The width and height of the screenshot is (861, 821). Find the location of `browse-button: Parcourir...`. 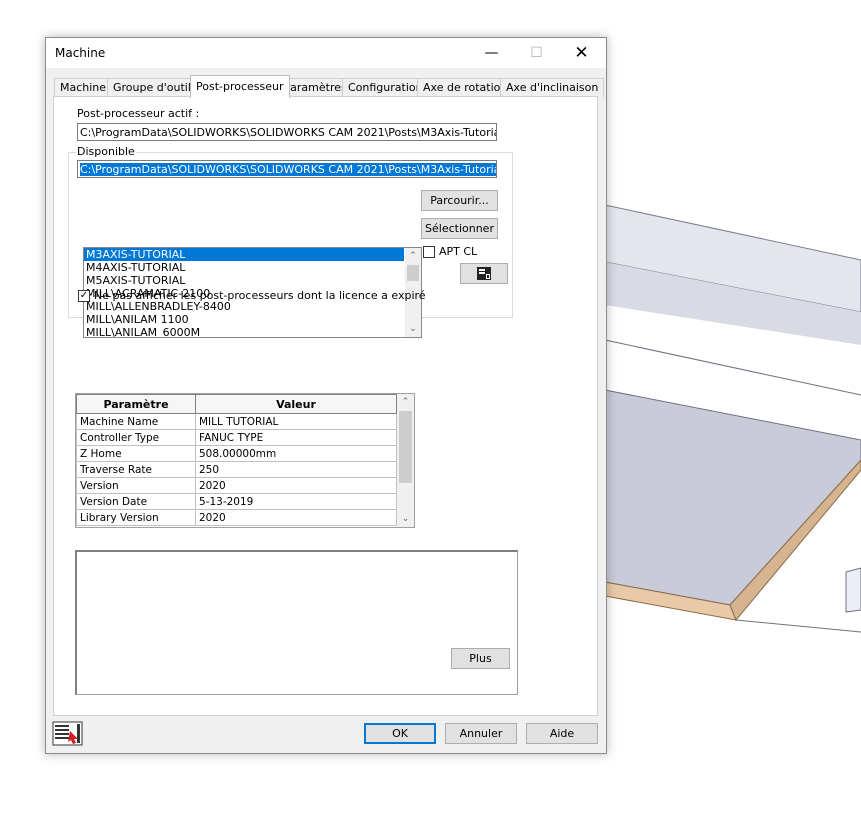

browse-button: Parcourir... is located at coordinates (459, 200).